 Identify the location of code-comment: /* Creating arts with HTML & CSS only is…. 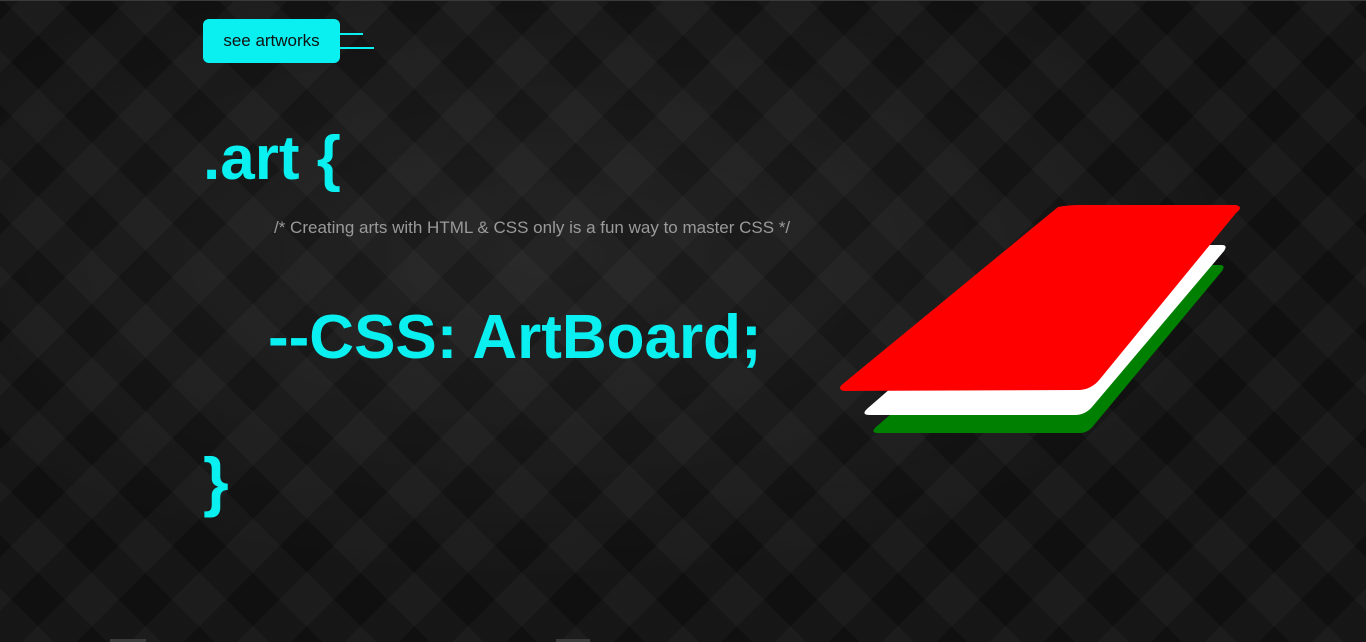
(532, 227).